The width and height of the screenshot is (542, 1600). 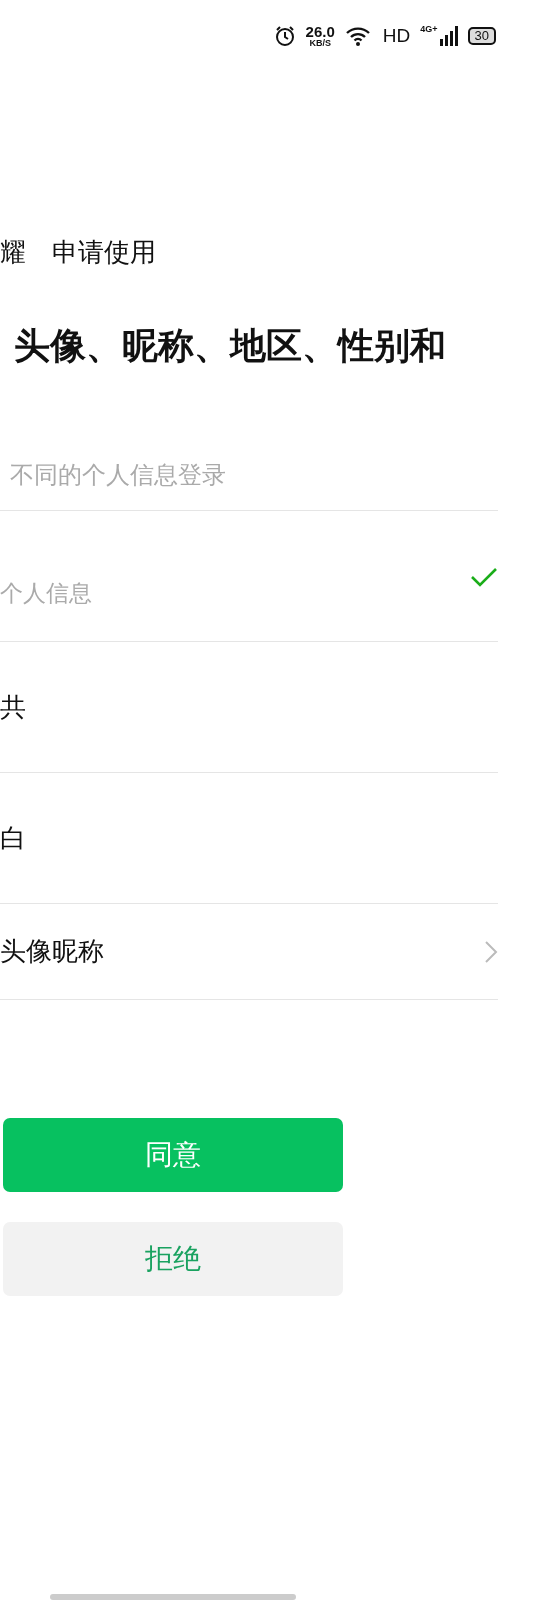 I want to click on option-label: 头像昵称, so click(x=52, y=951).